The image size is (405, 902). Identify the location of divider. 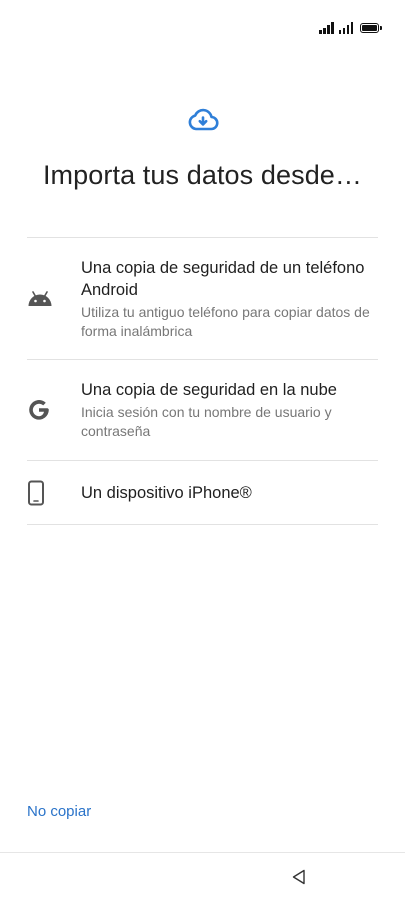
(202, 524).